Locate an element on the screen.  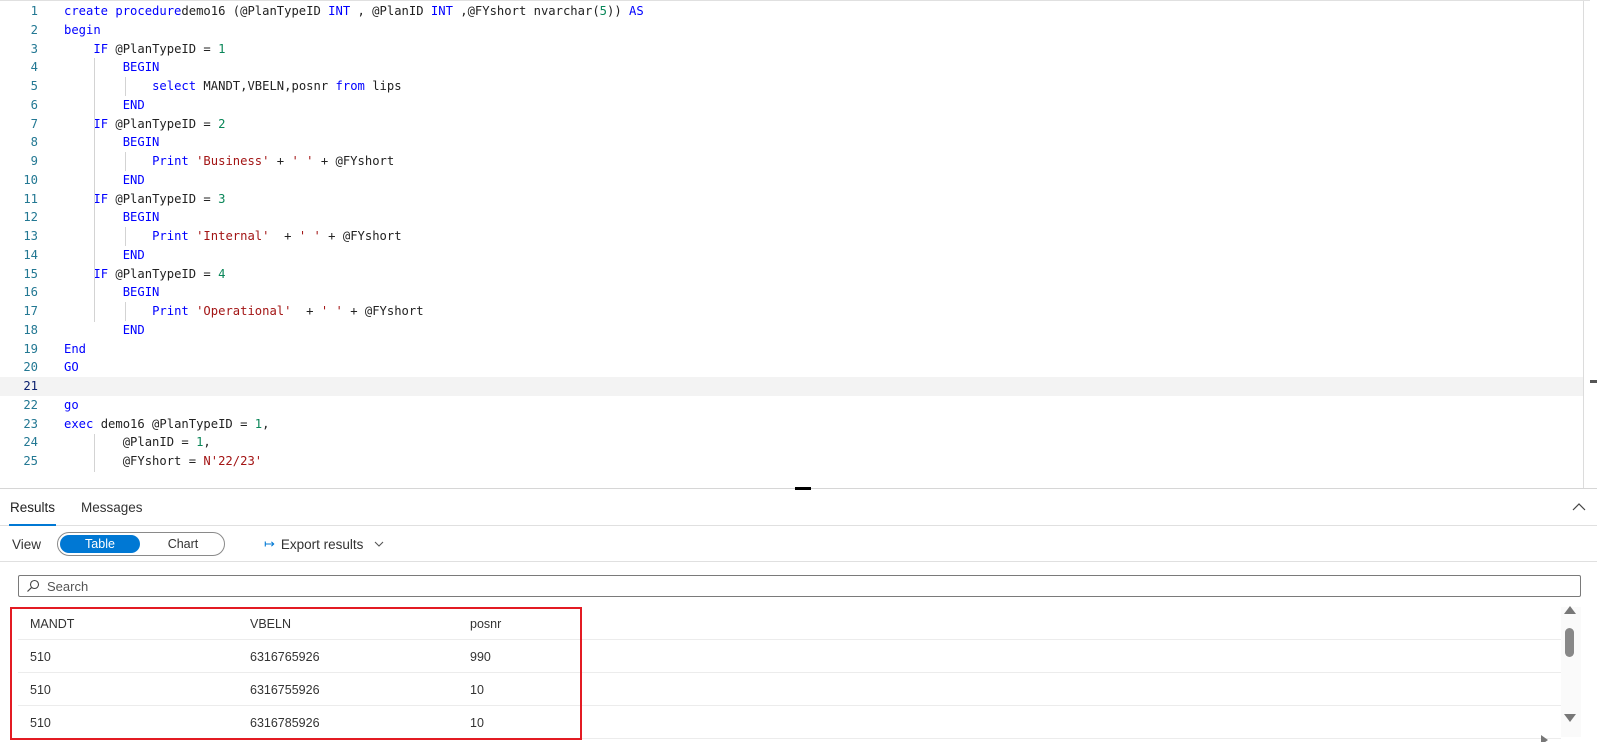
line-number: 13 is located at coordinates (30, 236).